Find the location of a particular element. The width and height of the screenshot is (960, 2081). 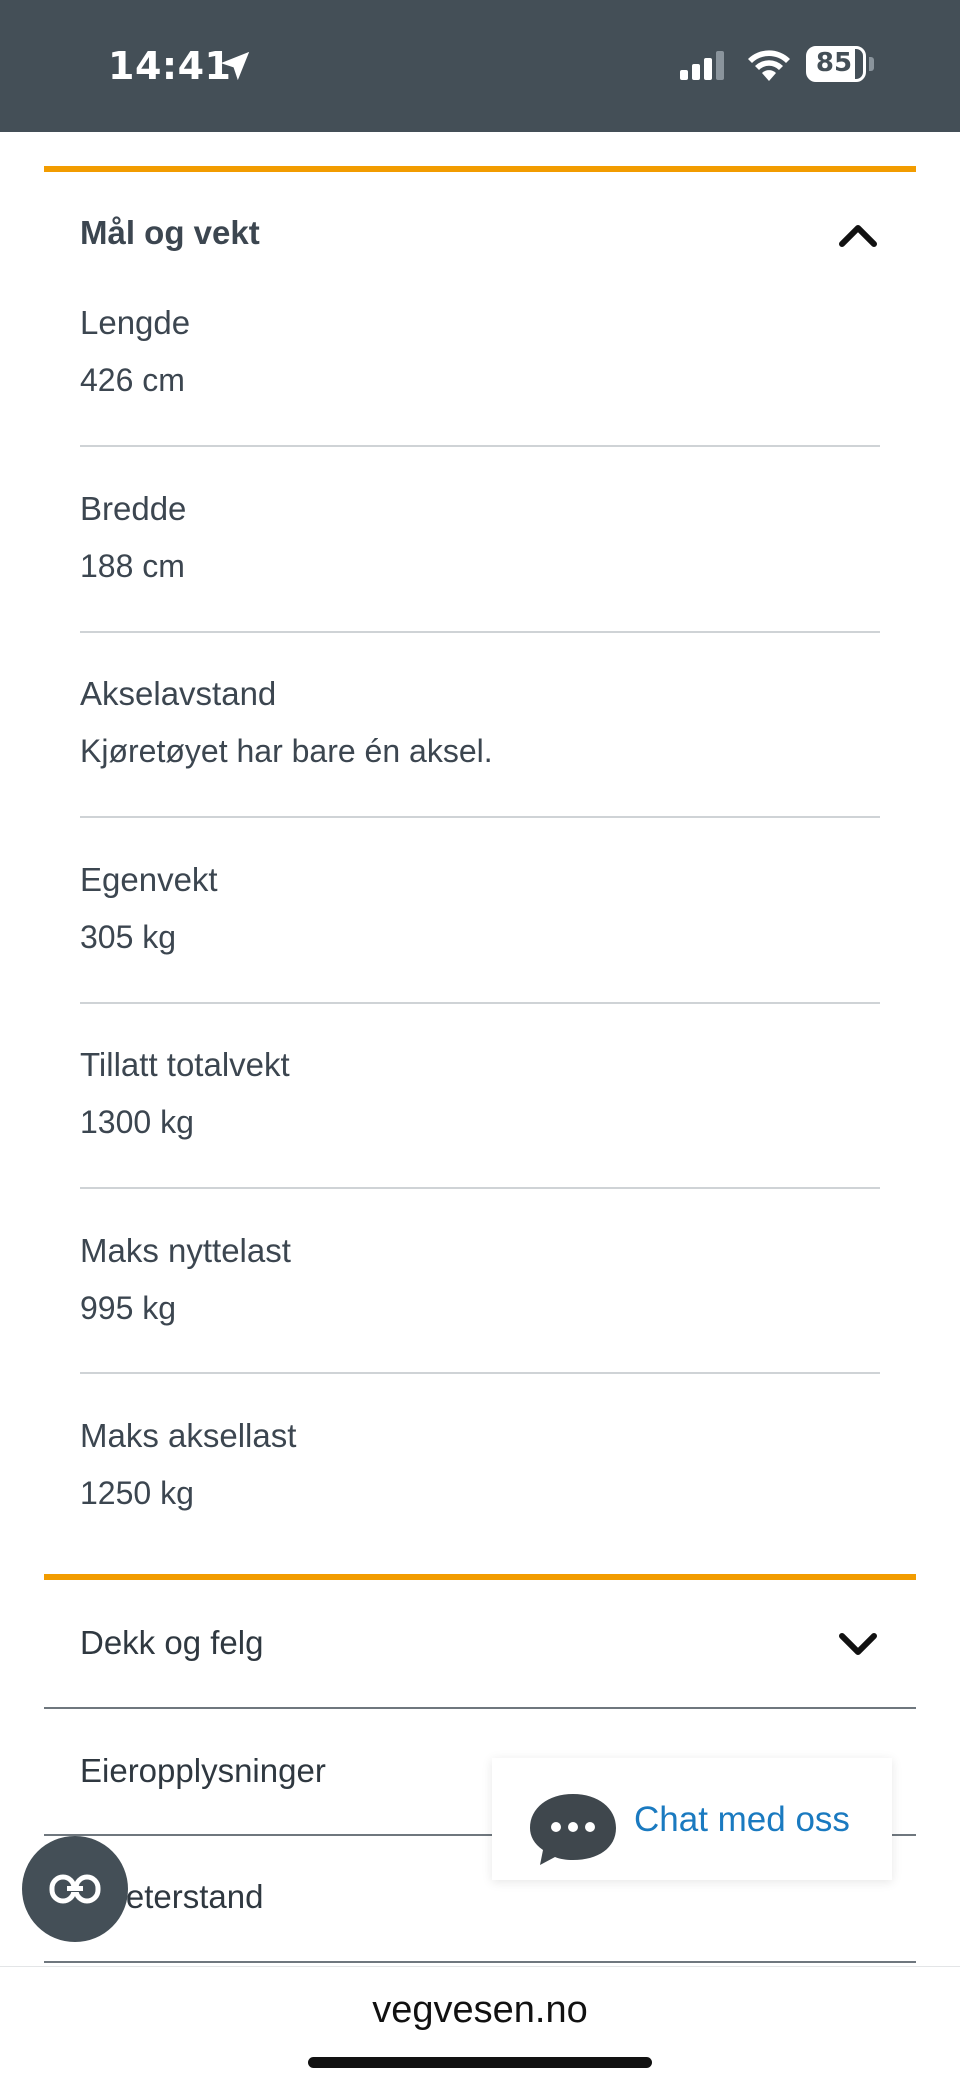

row-value: 305 kg is located at coordinates (128, 937).